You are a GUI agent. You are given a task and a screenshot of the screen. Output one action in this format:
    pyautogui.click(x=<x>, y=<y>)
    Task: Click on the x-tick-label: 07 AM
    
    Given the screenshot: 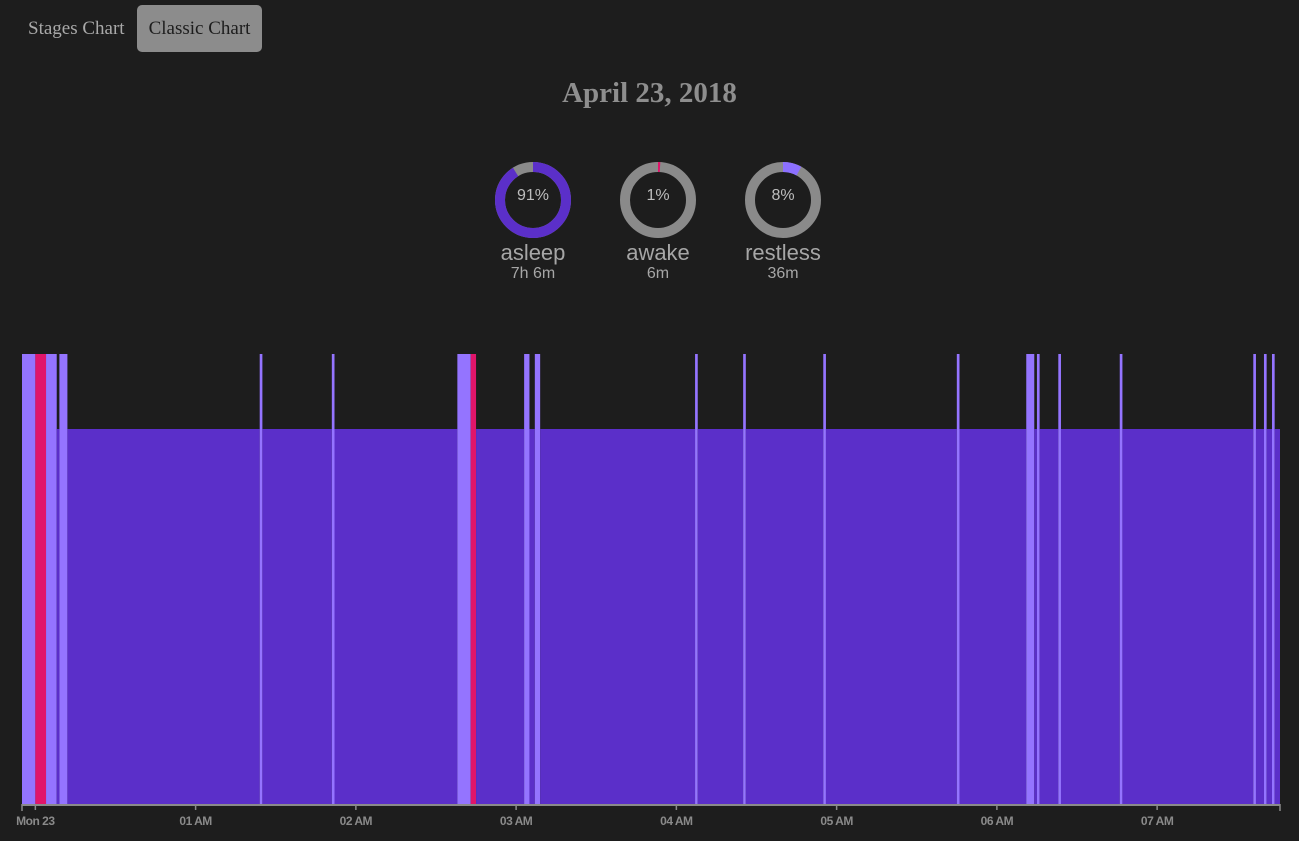 What is the action you would take?
    pyautogui.click(x=1157, y=821)
    